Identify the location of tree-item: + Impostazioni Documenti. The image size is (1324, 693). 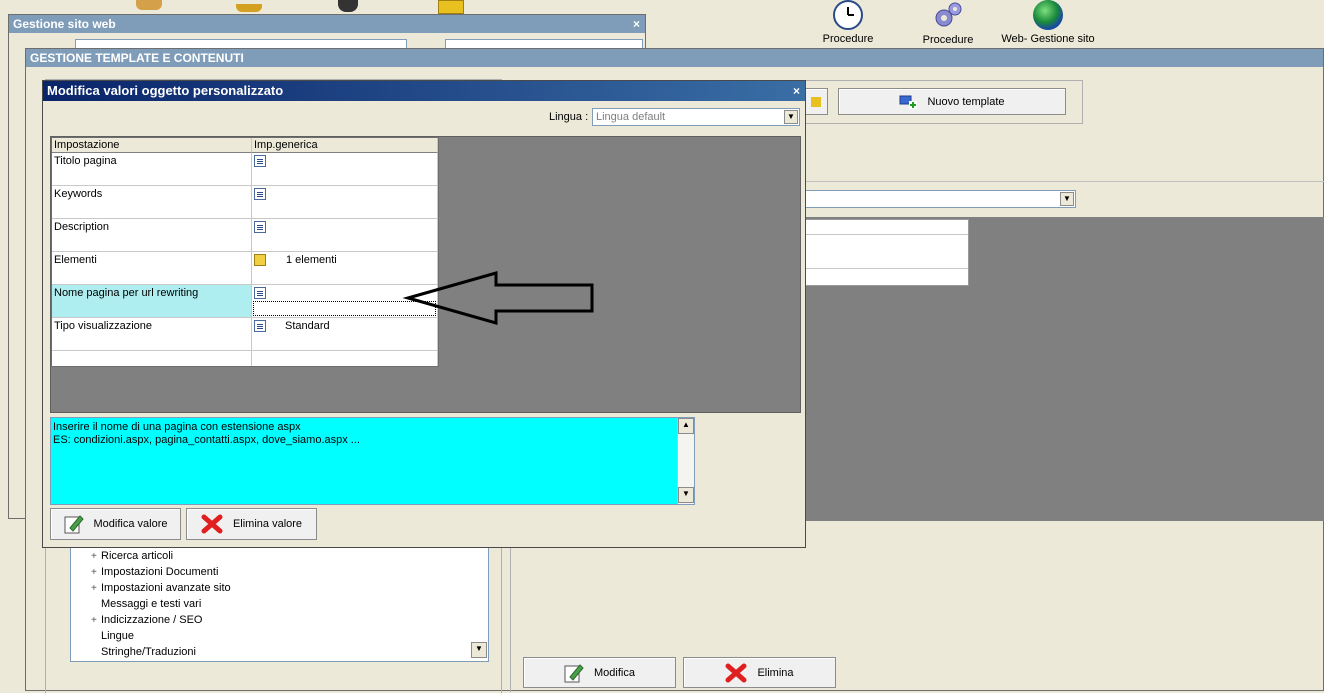
(154, 572).